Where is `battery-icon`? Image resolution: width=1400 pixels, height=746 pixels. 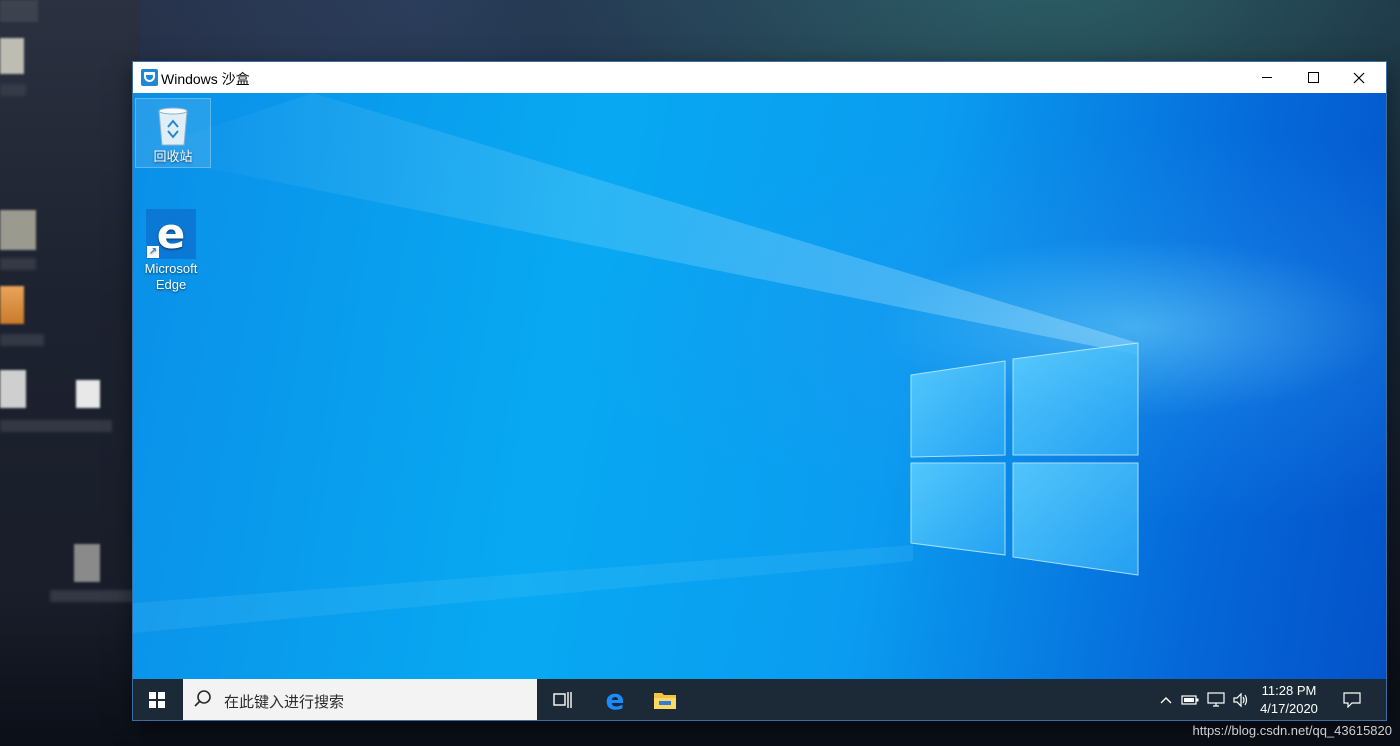 battery-icon is located at coordinates (1190, 699).